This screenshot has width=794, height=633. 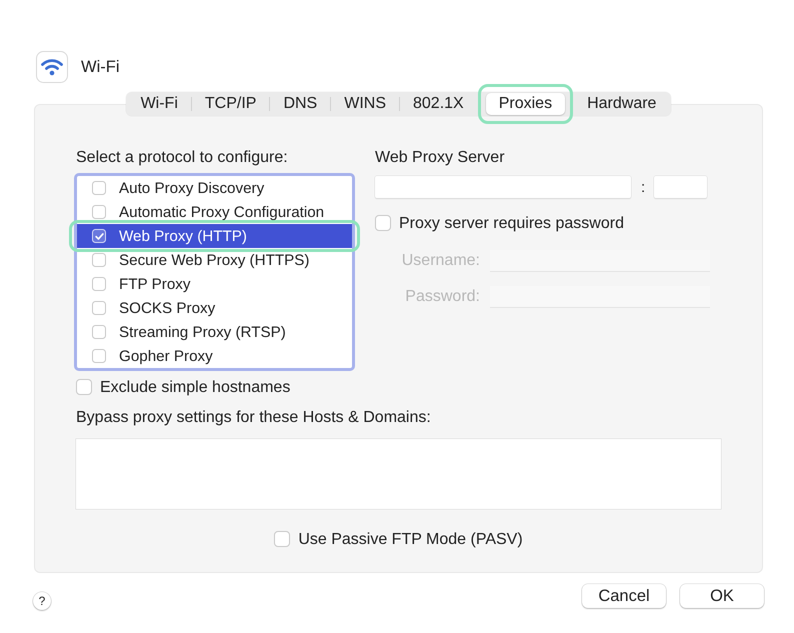 I want to click on protocol-item: Automatic Proxy Configuration, so click(x=214, y=212).